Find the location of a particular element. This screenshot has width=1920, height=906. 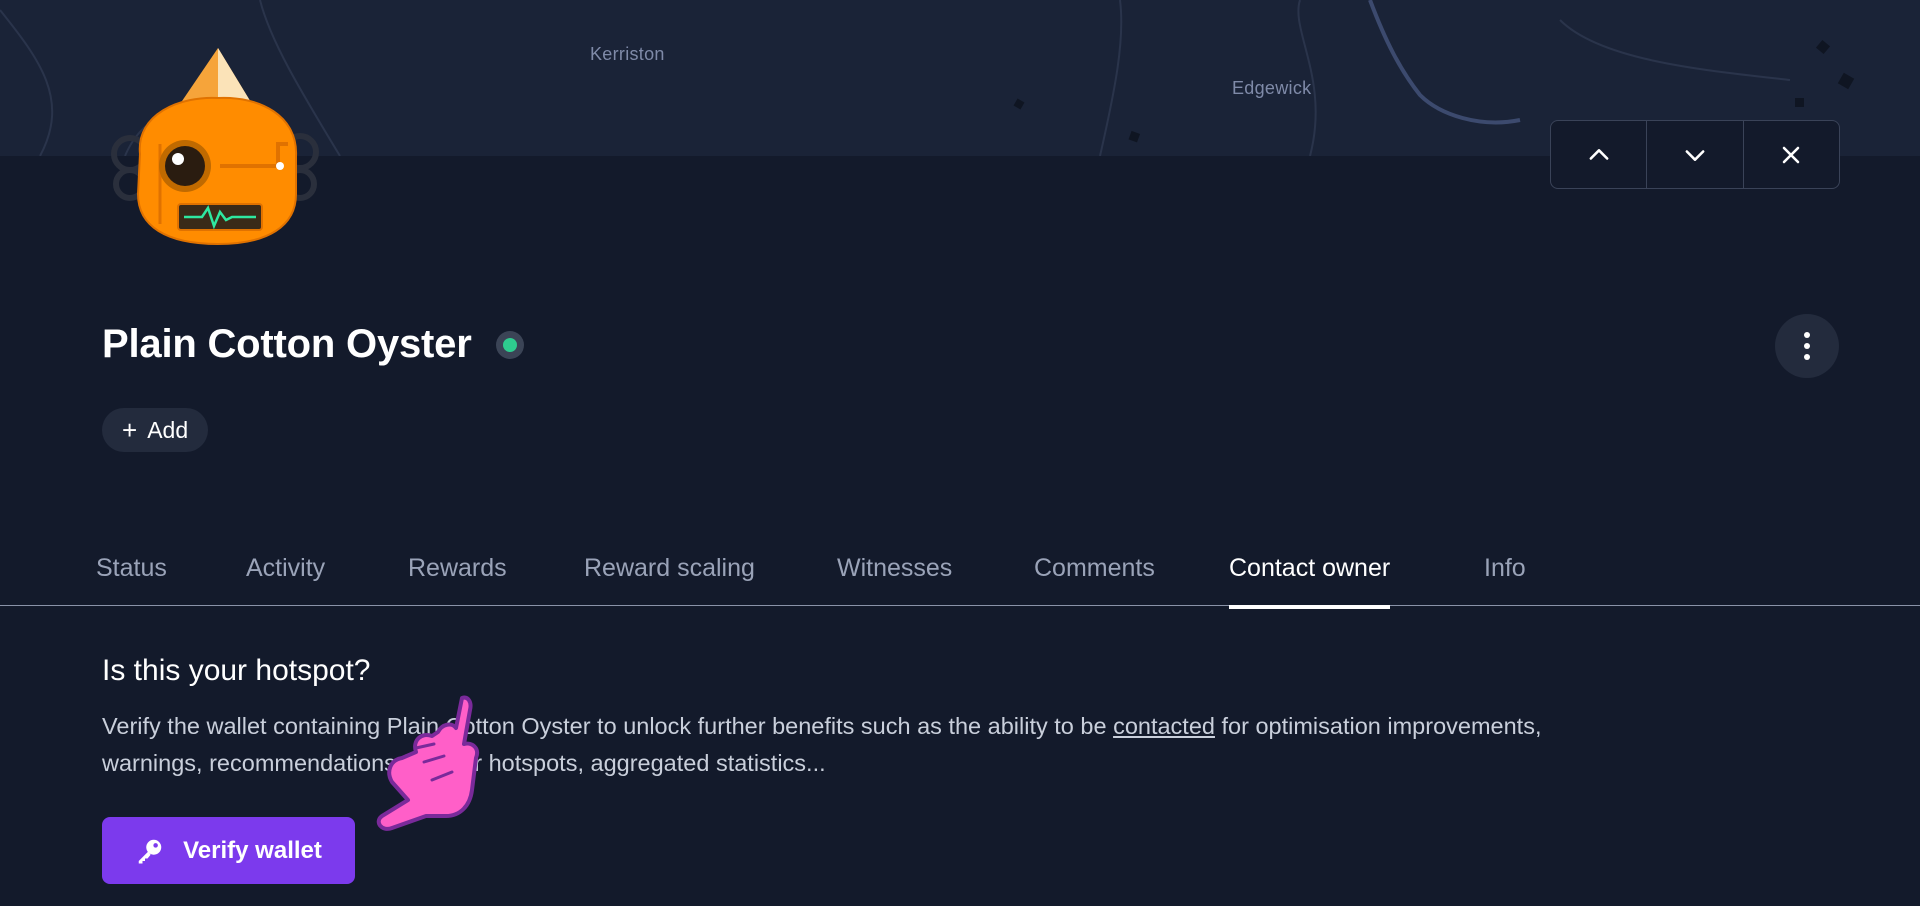

close-icon is located at coordinates (1791, 154).